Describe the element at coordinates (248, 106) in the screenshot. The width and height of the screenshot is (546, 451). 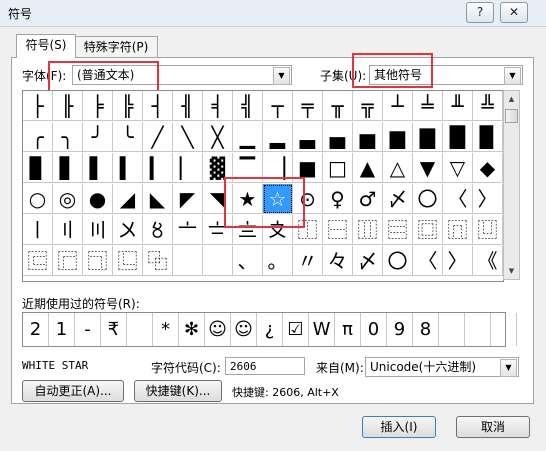
I see `symbol-cell: ╣` at that location.